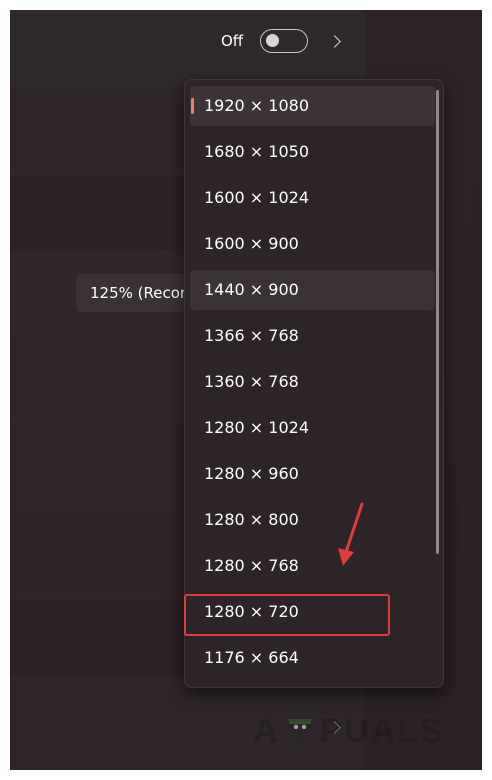 The width and height of the screenshot is (492, 780). Describe the element at coordinates (312, 382) in the screenshot. I see `resolution-option: 1360 × 768` at that location.